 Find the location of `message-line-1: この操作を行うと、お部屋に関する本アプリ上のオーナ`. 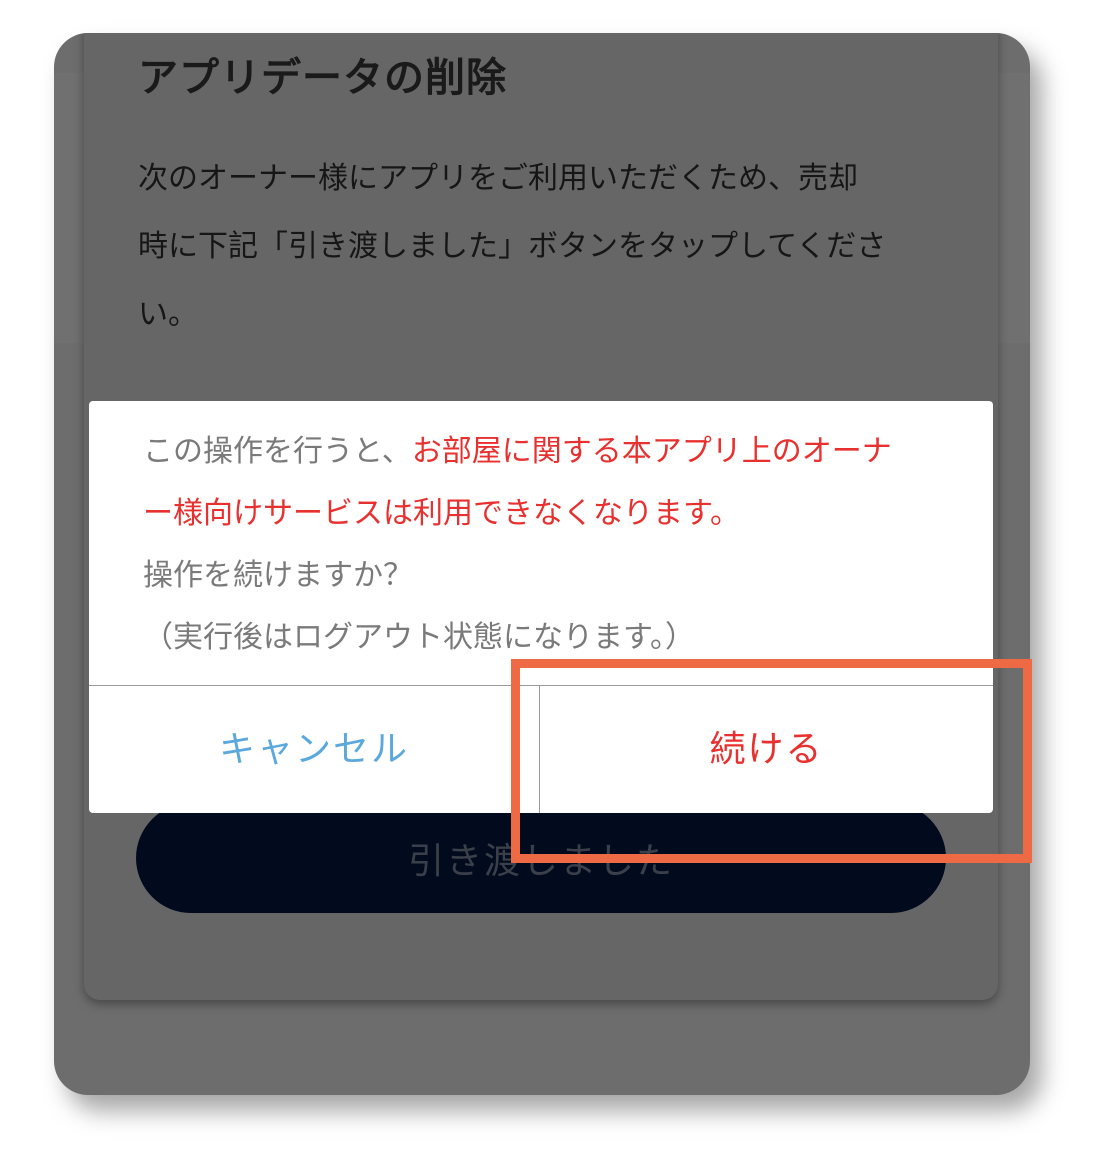

message-line-1: この操作を行うと、お部屋に関する本アプリ上のオーナ is located at coordinates (553, 460).